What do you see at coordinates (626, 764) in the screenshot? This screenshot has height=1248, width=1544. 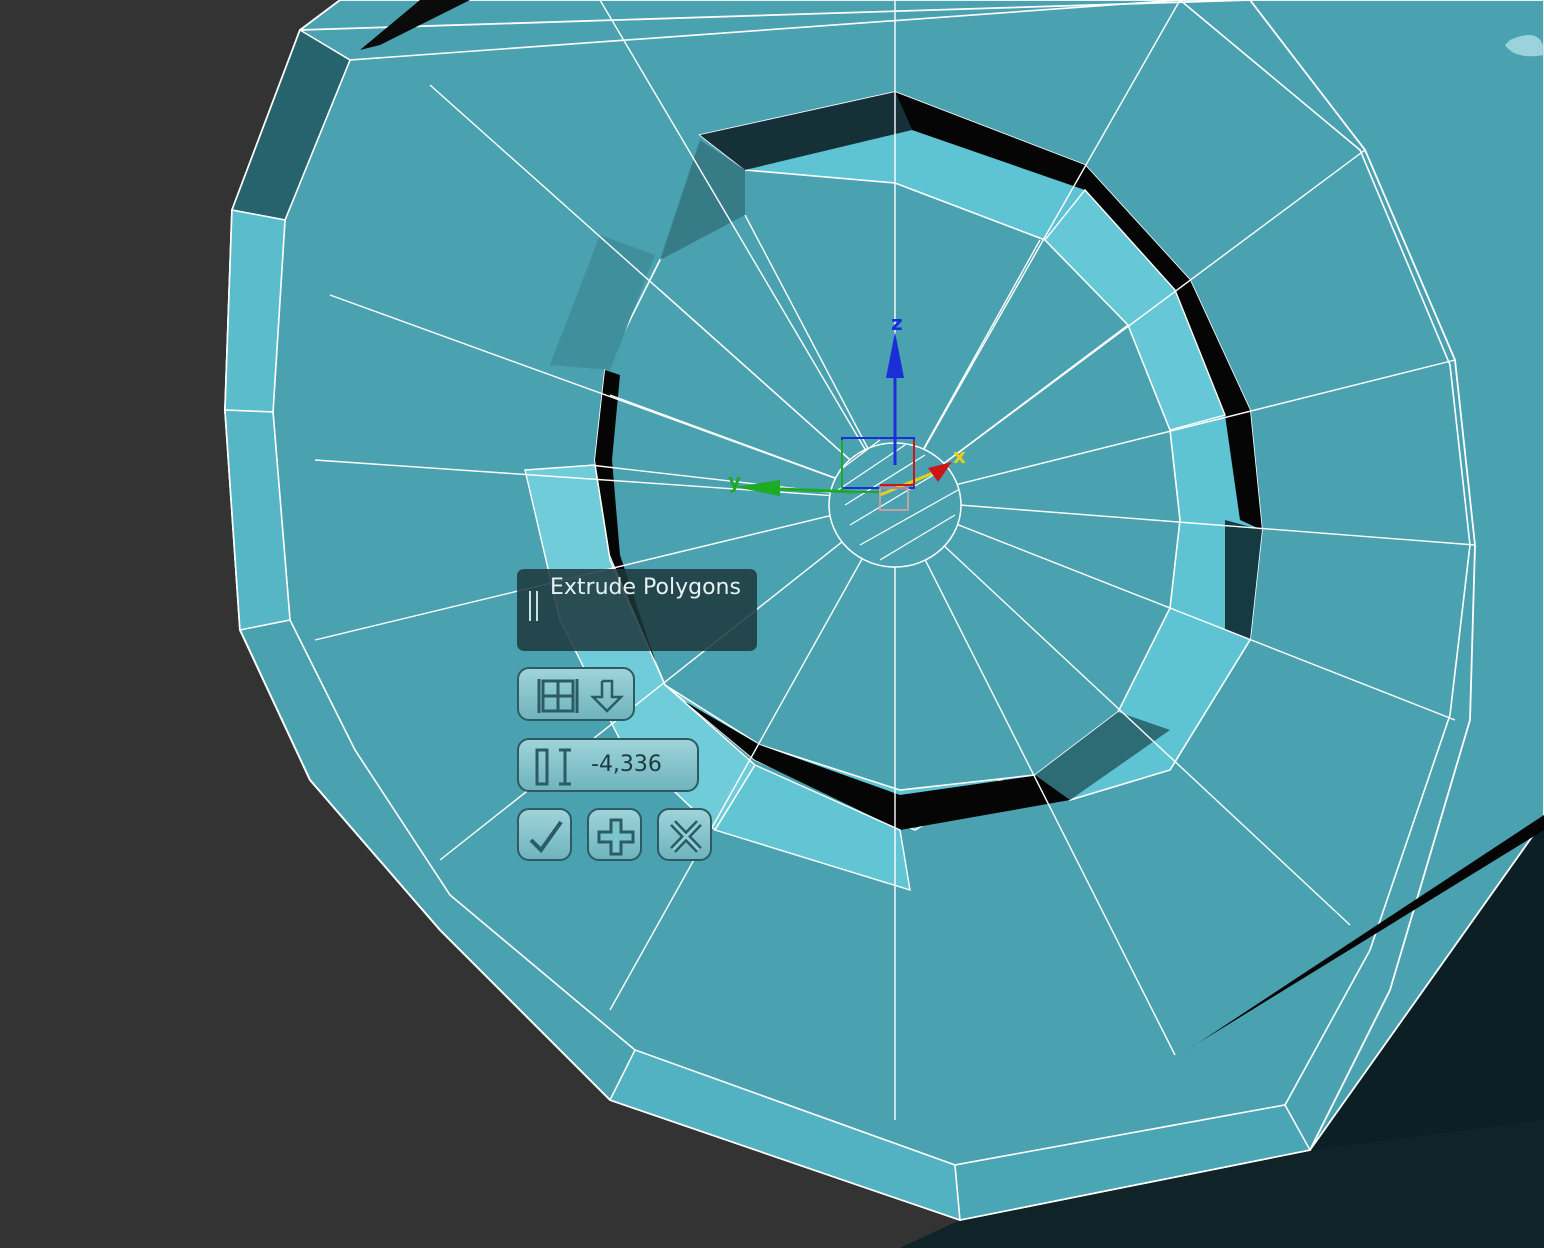 I see `height-value: -4,336` at bounding box center [626, 764].